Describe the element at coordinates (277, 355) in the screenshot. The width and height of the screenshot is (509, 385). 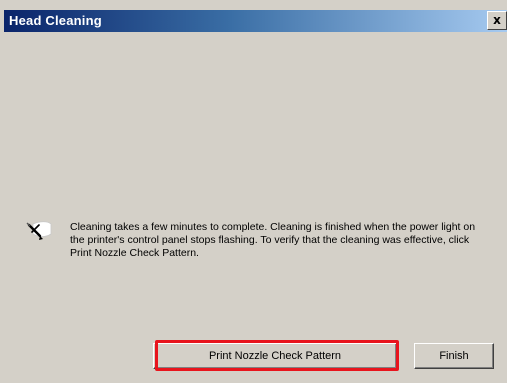
I see `highlight-box` at that location.